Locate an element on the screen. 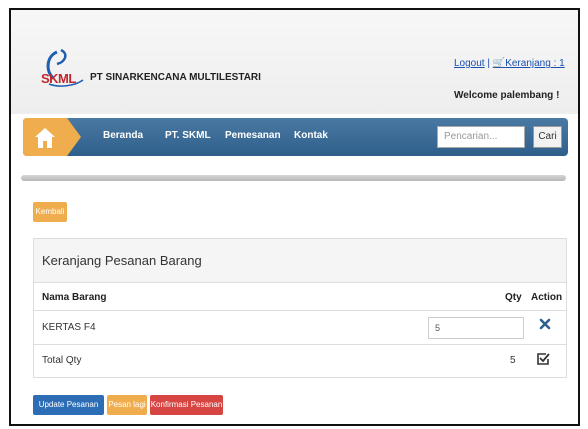 This screenshot has height=429, width=588. cart-label: Keranjang : 1 is located at coordinates (535, 63).